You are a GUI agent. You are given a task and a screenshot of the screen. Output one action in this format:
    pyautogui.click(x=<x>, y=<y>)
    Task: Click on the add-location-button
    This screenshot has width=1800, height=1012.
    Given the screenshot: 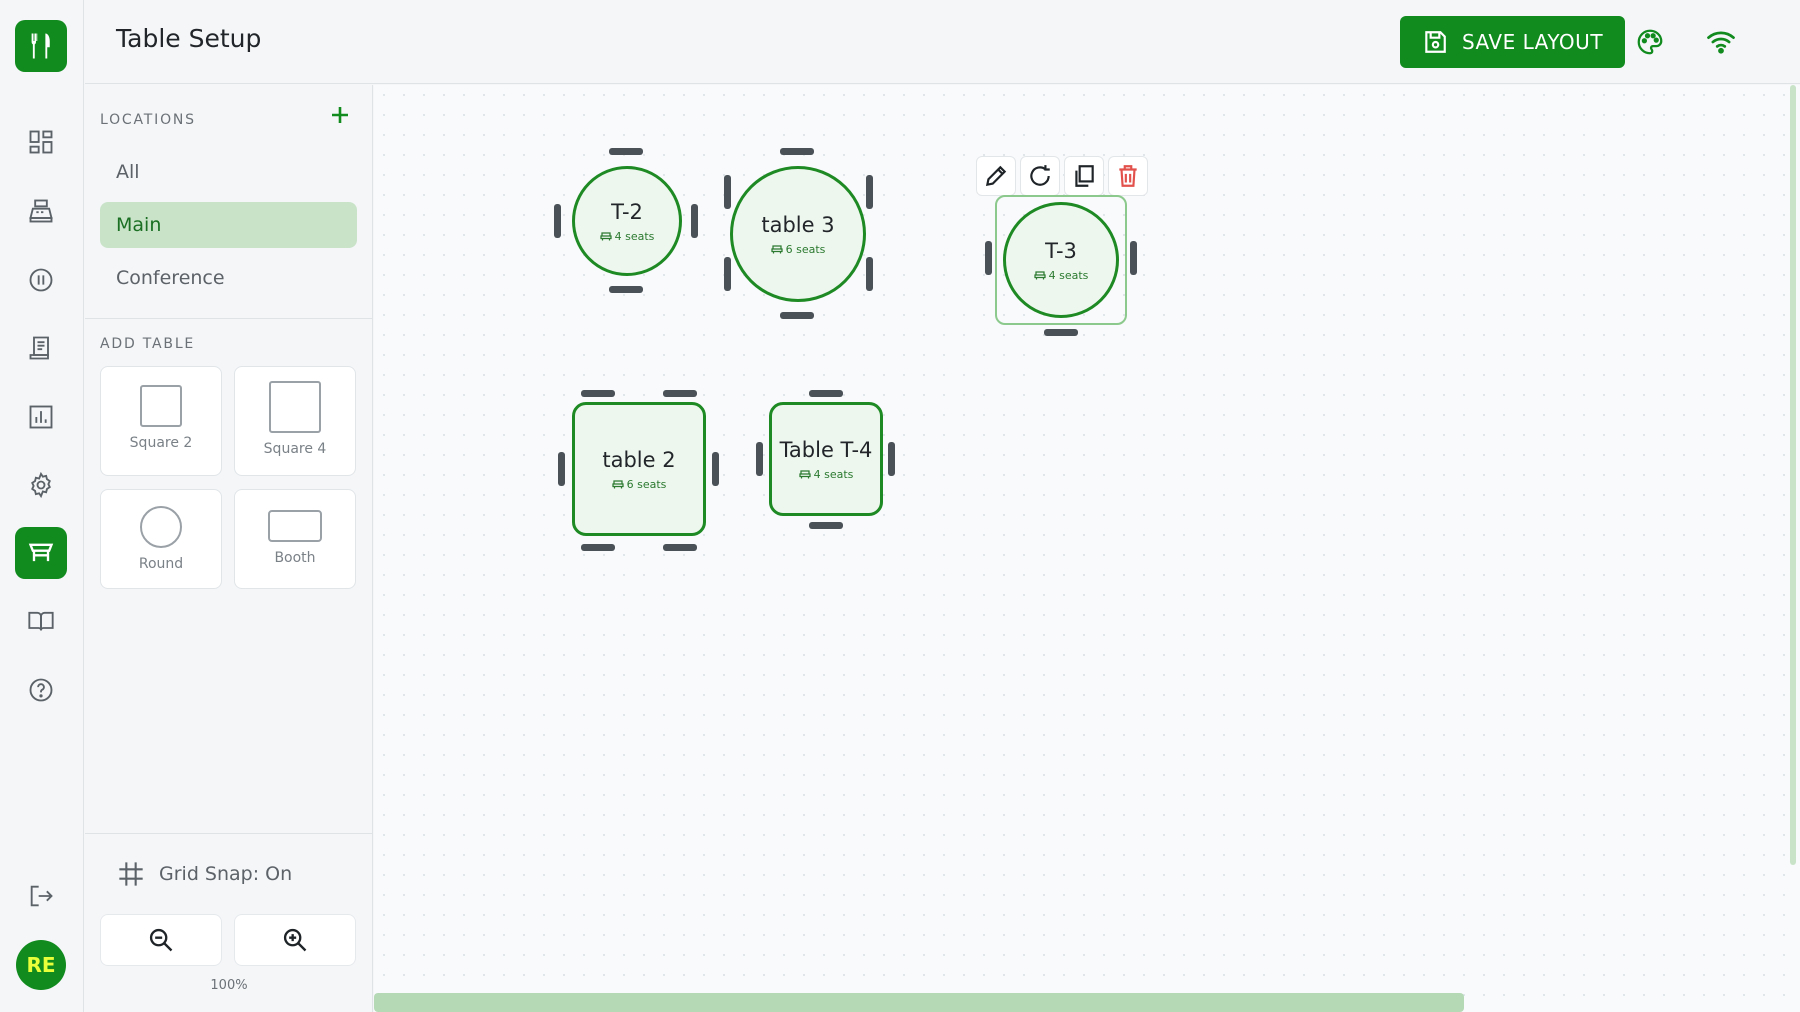 What is the action you would take?
    pyautogui.click(x=340, y=116)
    